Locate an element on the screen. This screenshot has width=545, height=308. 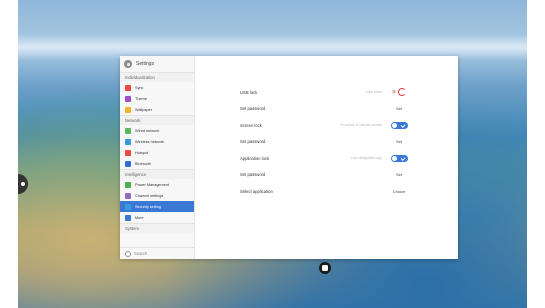
sidebar-item-label: Bluetooth is located at coordinates (143, 163).